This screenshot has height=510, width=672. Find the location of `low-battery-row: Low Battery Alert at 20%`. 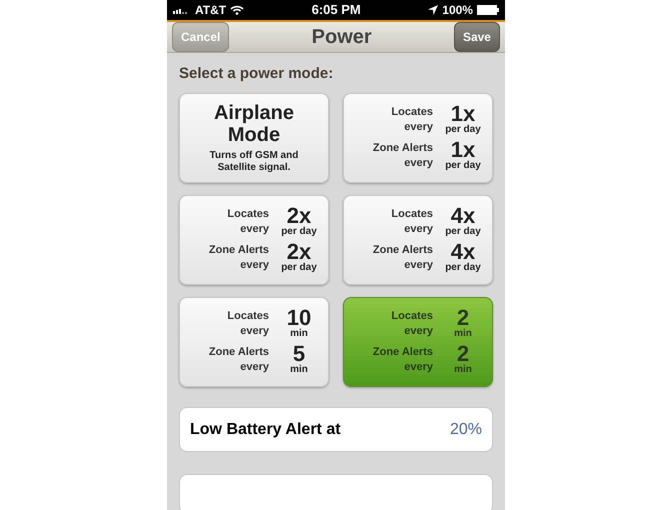

low-battery-row: Low Battery Alert at 20% is located at coordinates (336, 429).